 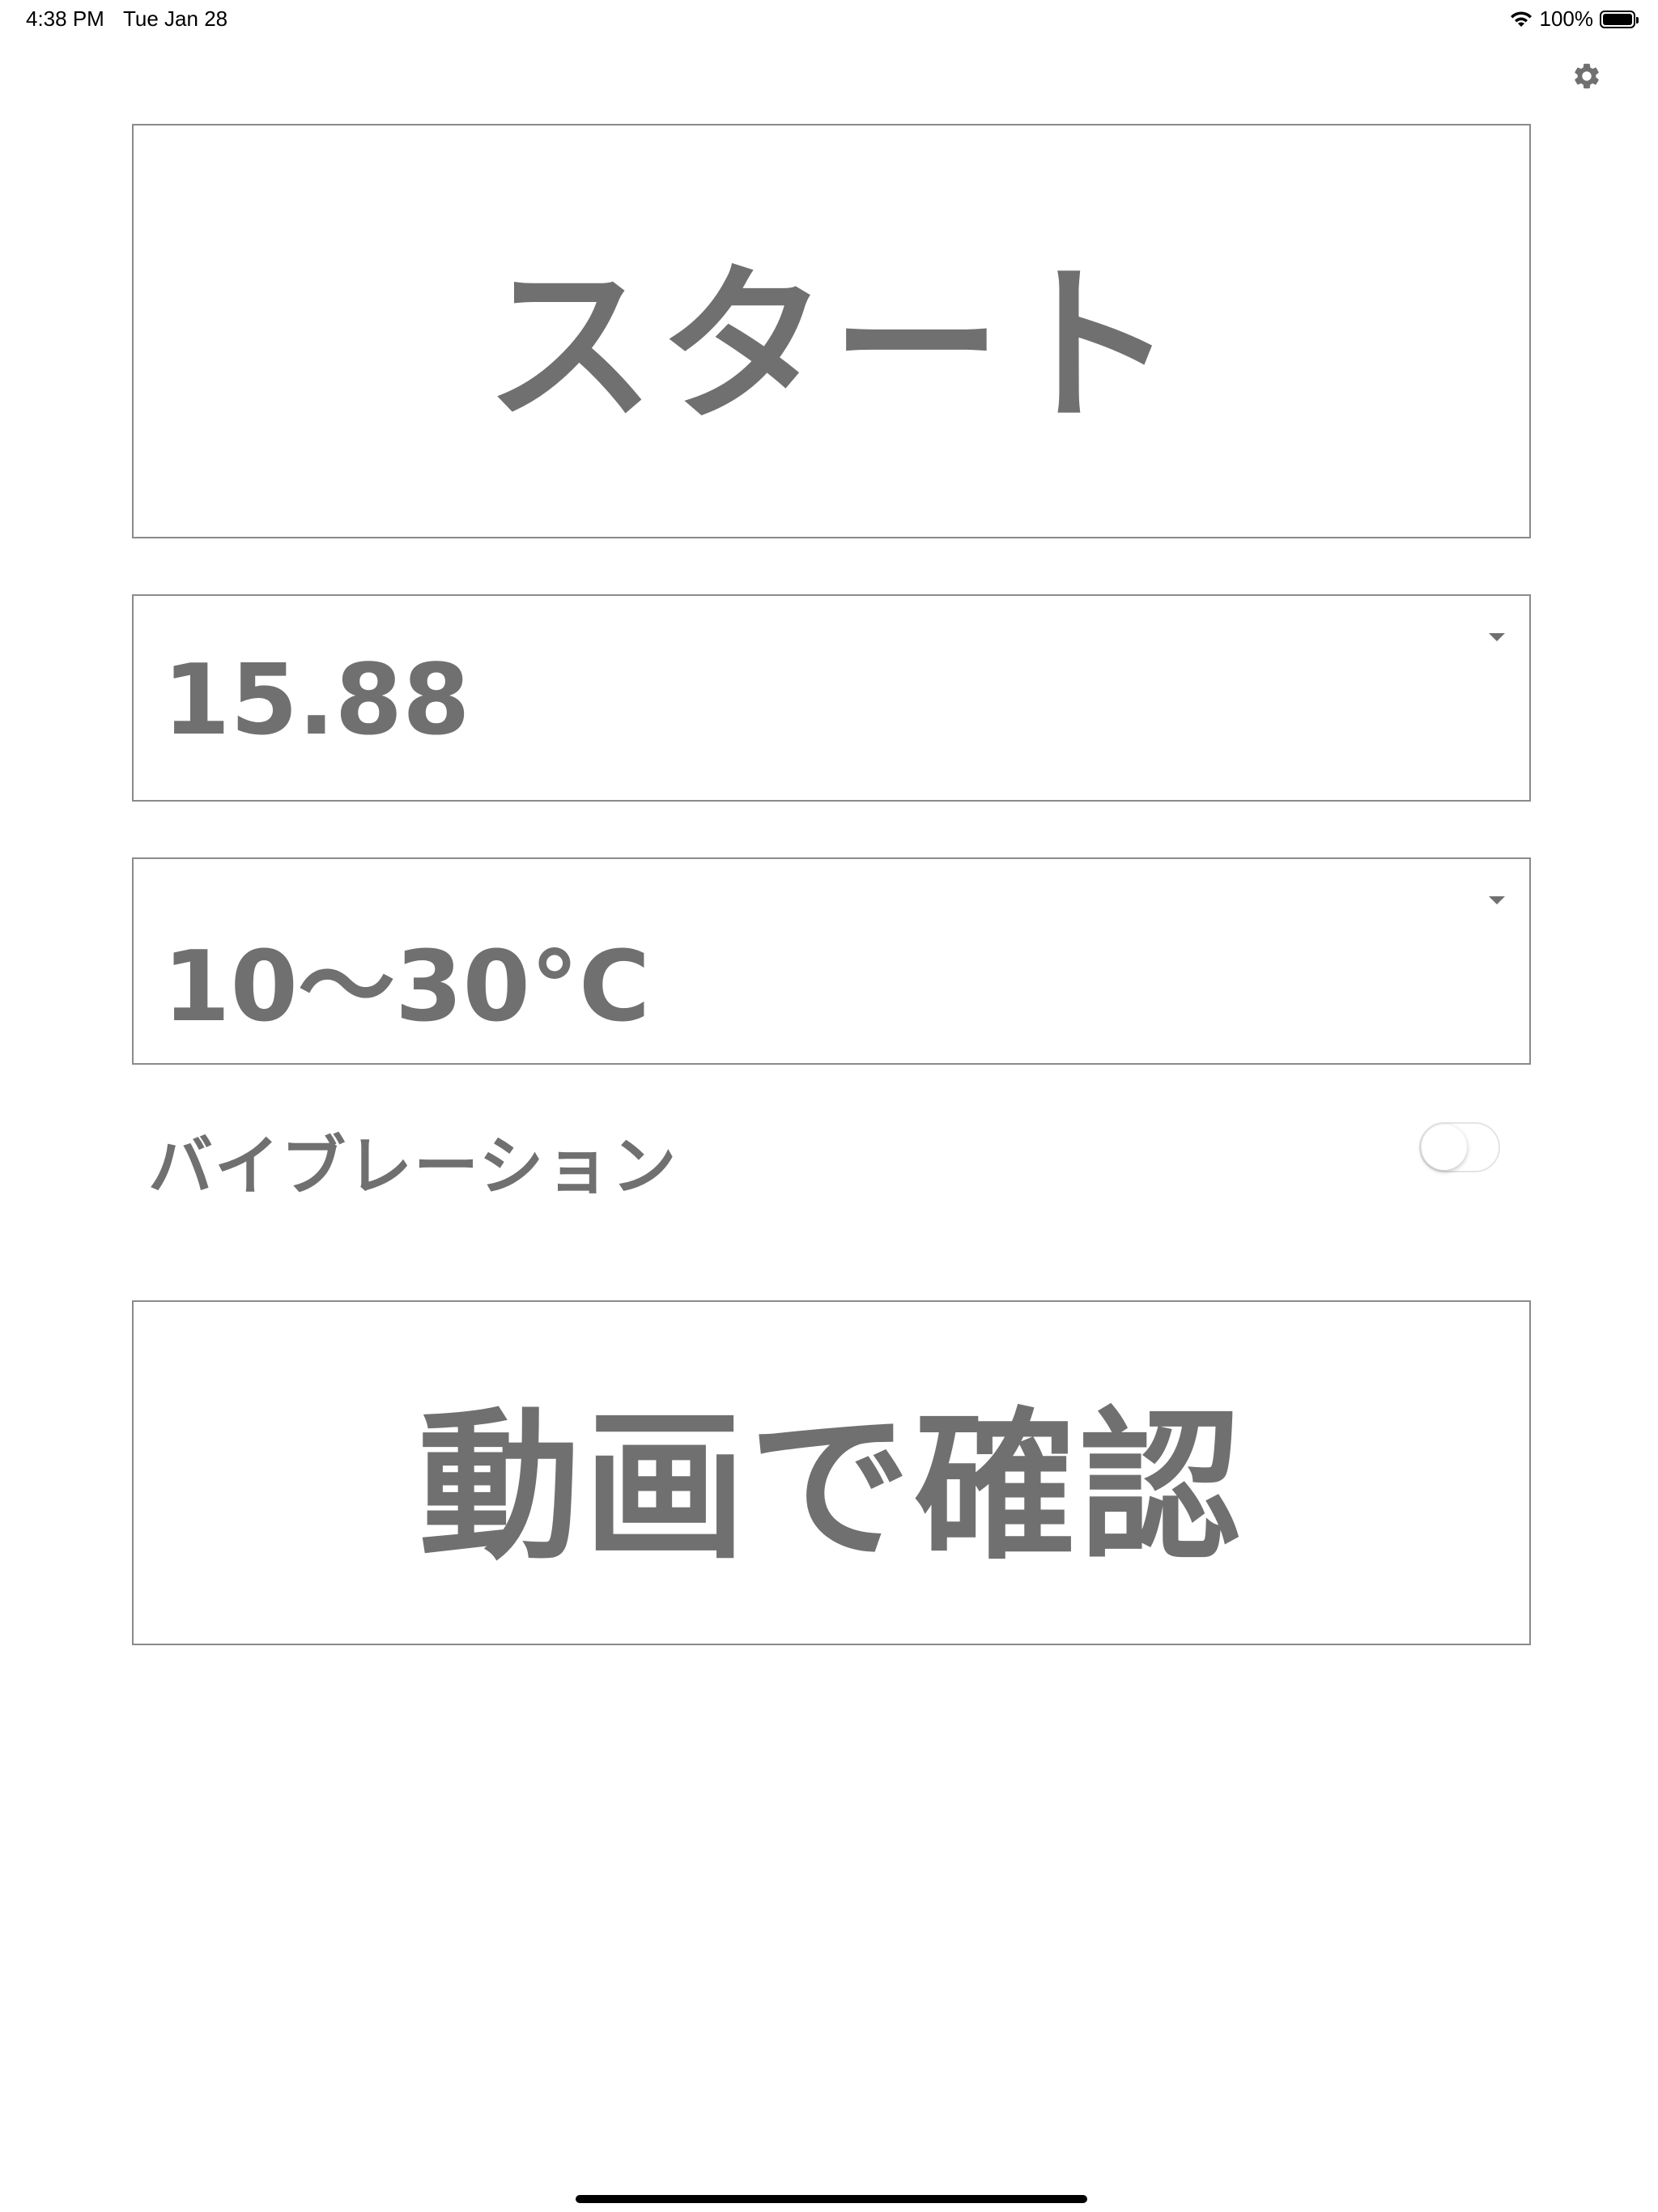 What do you see at coordinates (413, 1166) in the screenshot?
I see `vibration-label: バイブレーション` at bounding box center [413, 1166].